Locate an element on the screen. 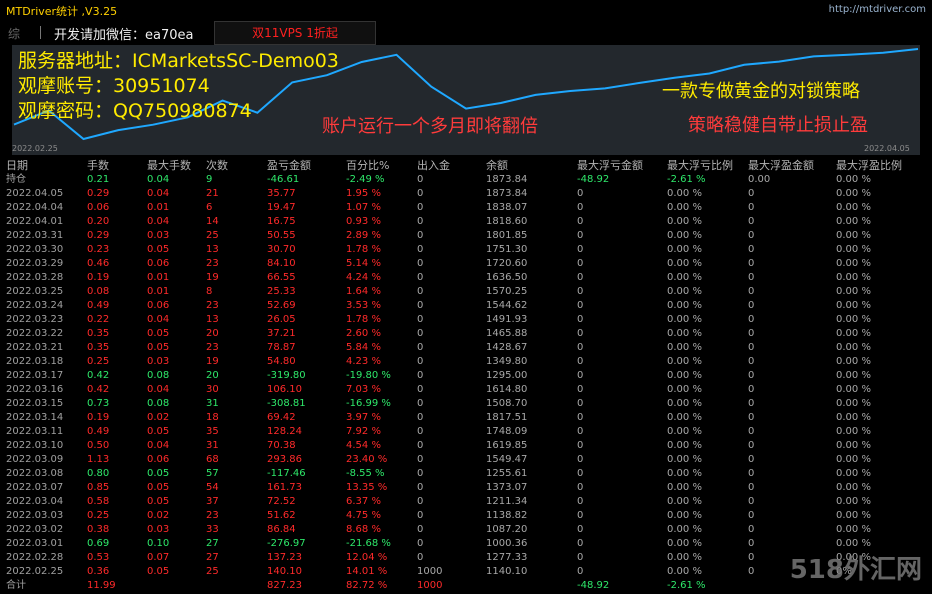 This screenshot has height=594, width=932. website-link: http://mtdriver.com is located at coordinates (877, 9).